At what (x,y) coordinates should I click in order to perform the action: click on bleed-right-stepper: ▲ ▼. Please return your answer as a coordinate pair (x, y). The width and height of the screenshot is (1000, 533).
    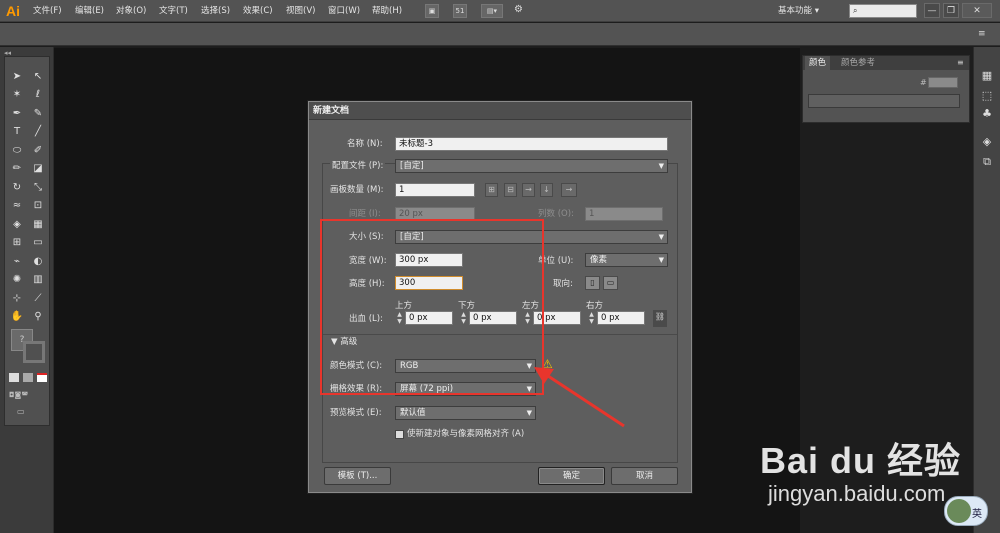
    Looking at the image, I should click on (591, 318).